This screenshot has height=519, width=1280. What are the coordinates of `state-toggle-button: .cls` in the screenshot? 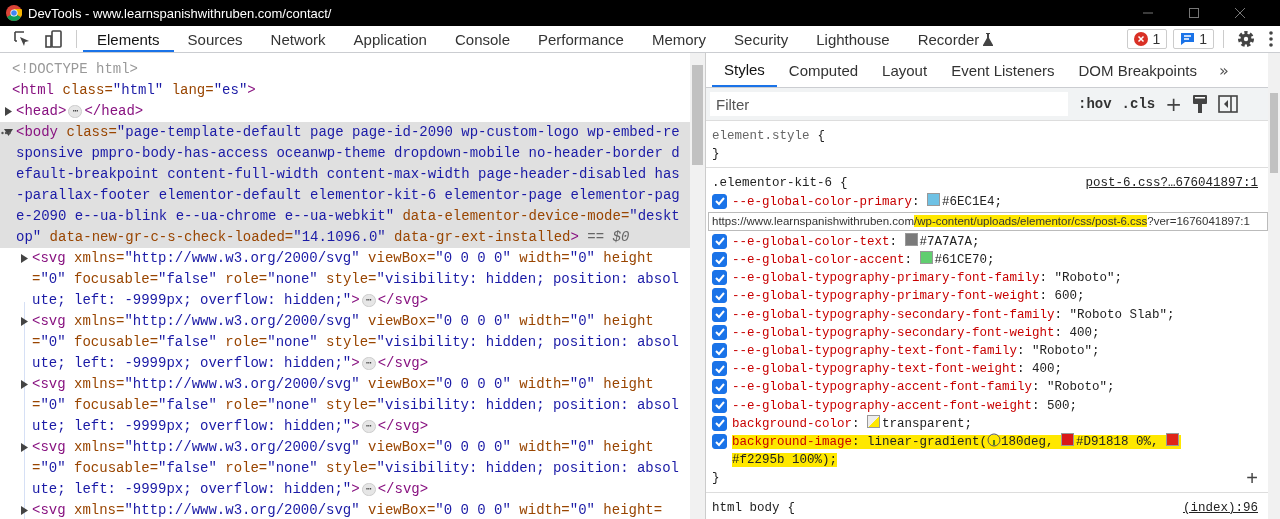 It's located at (1138, 104).